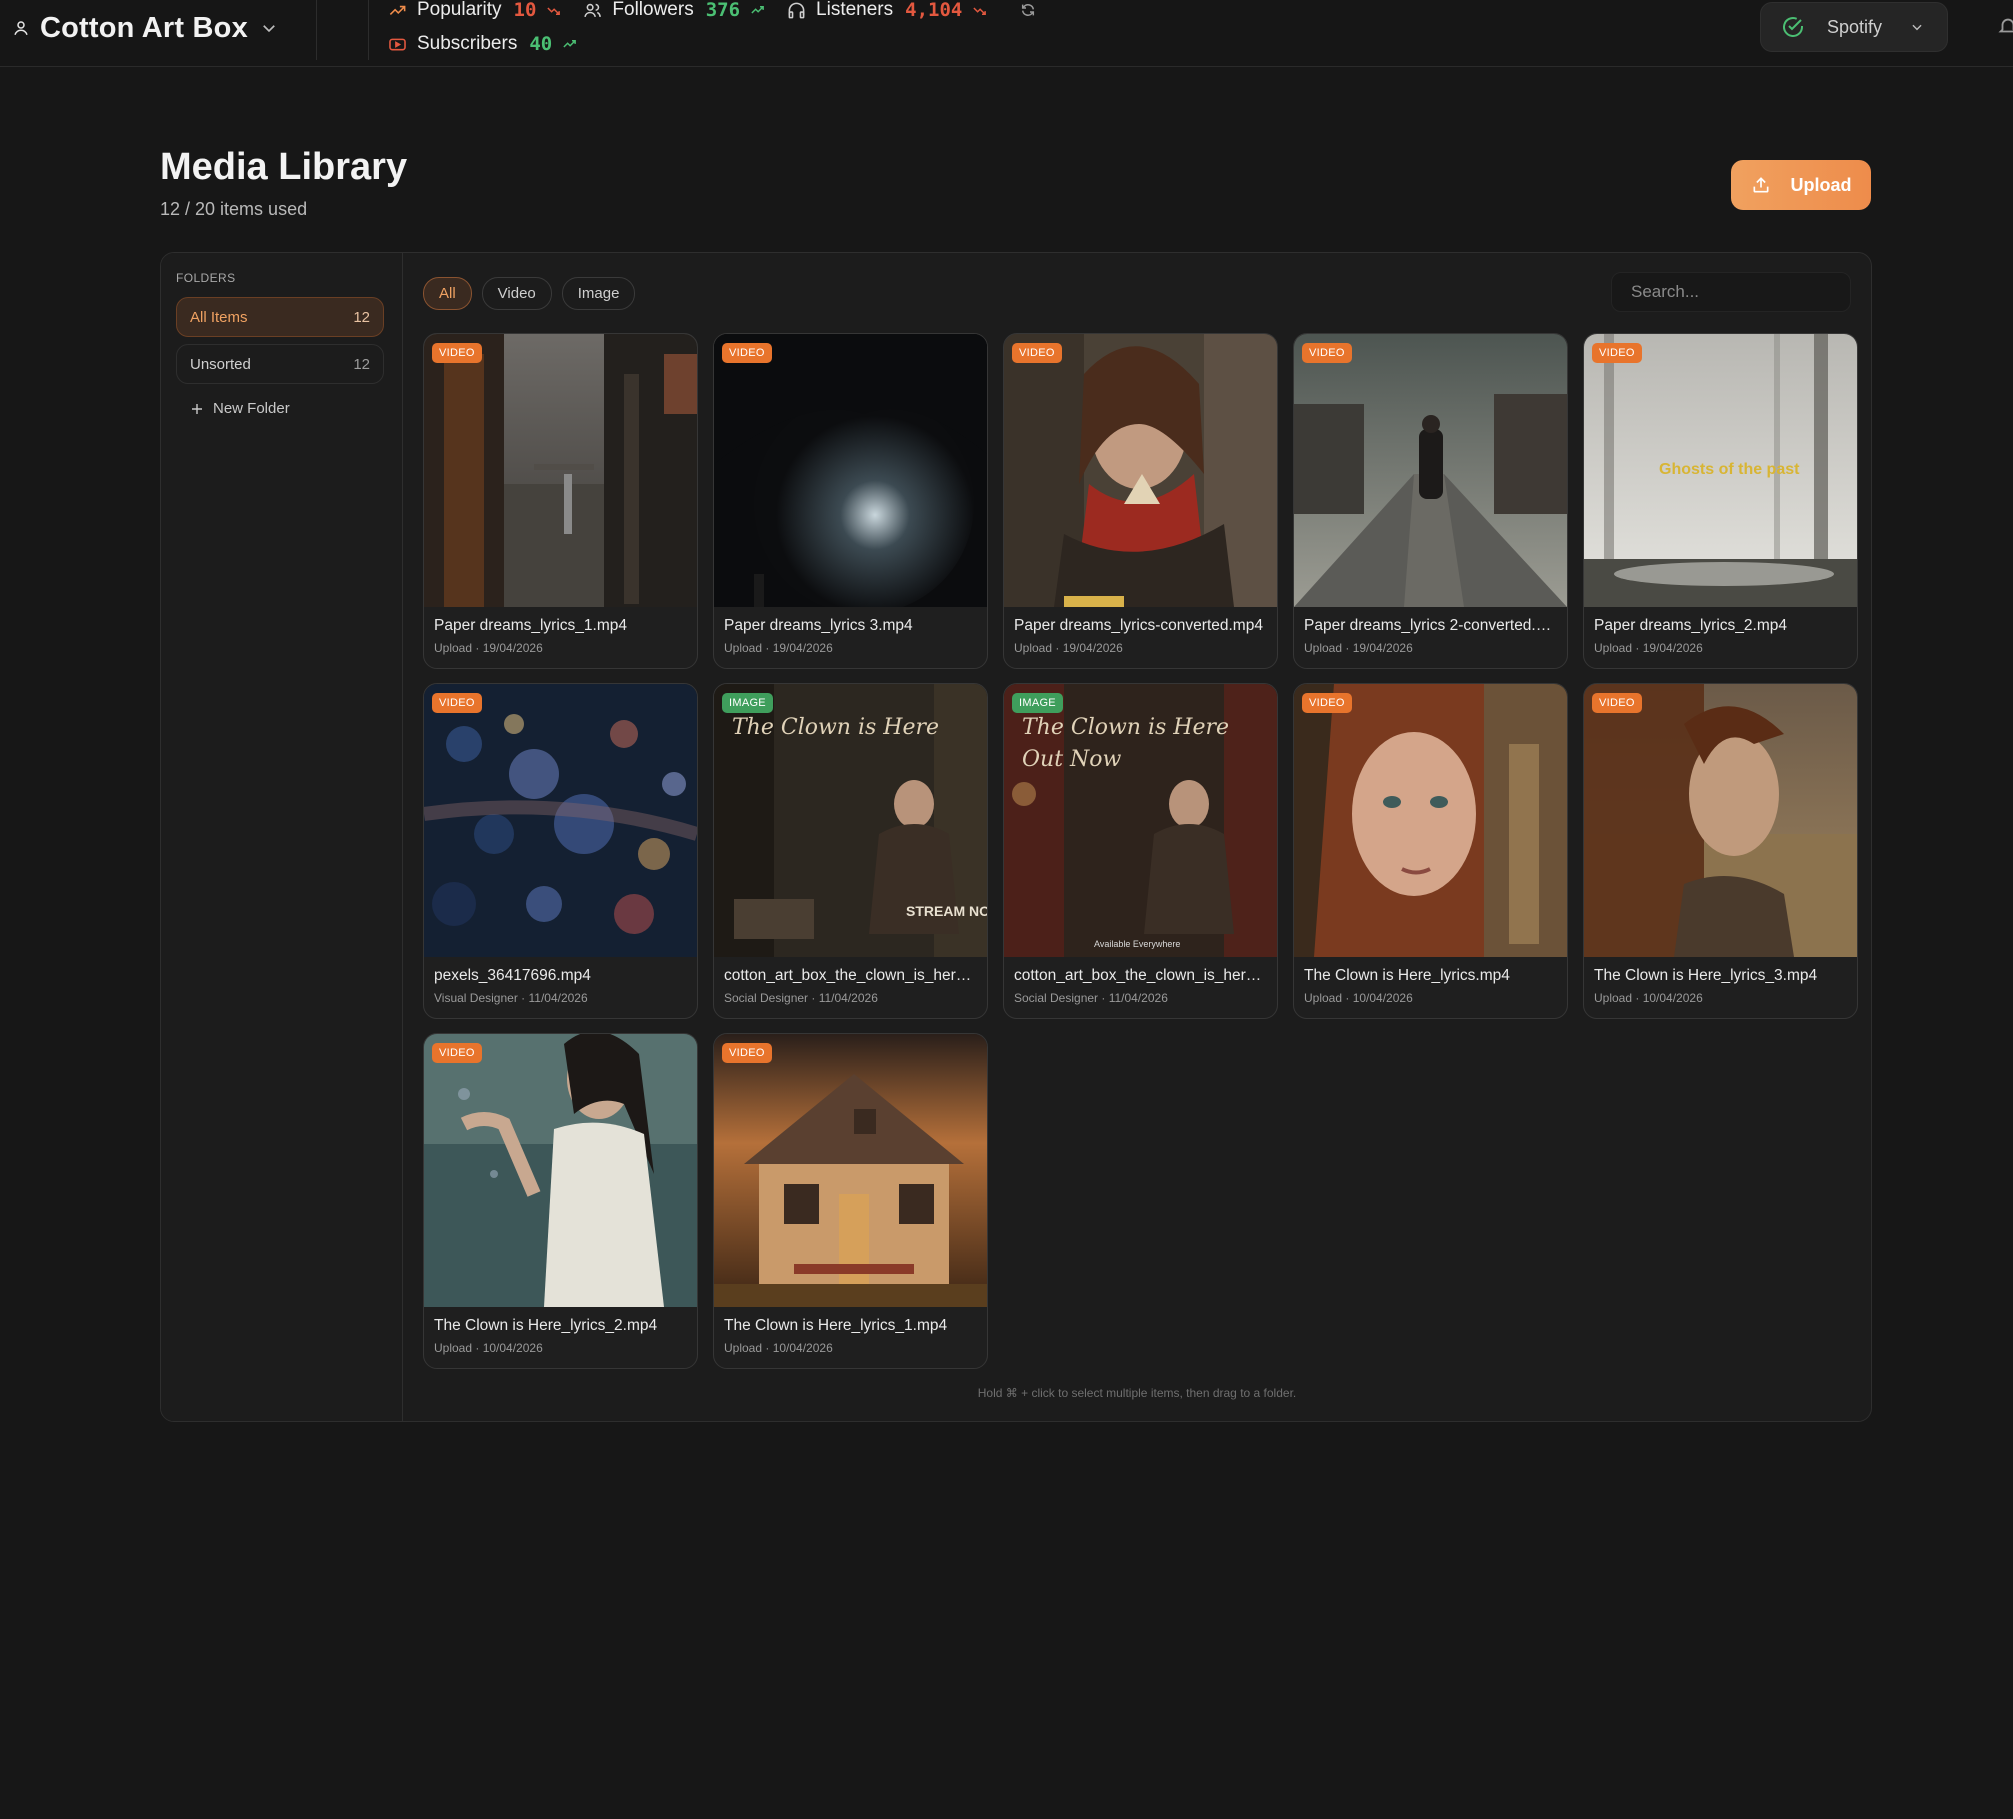  Describe the element at coordinates (1137, 944) in the screenshot. I see `svg-text: Available Everywhere` at that location.